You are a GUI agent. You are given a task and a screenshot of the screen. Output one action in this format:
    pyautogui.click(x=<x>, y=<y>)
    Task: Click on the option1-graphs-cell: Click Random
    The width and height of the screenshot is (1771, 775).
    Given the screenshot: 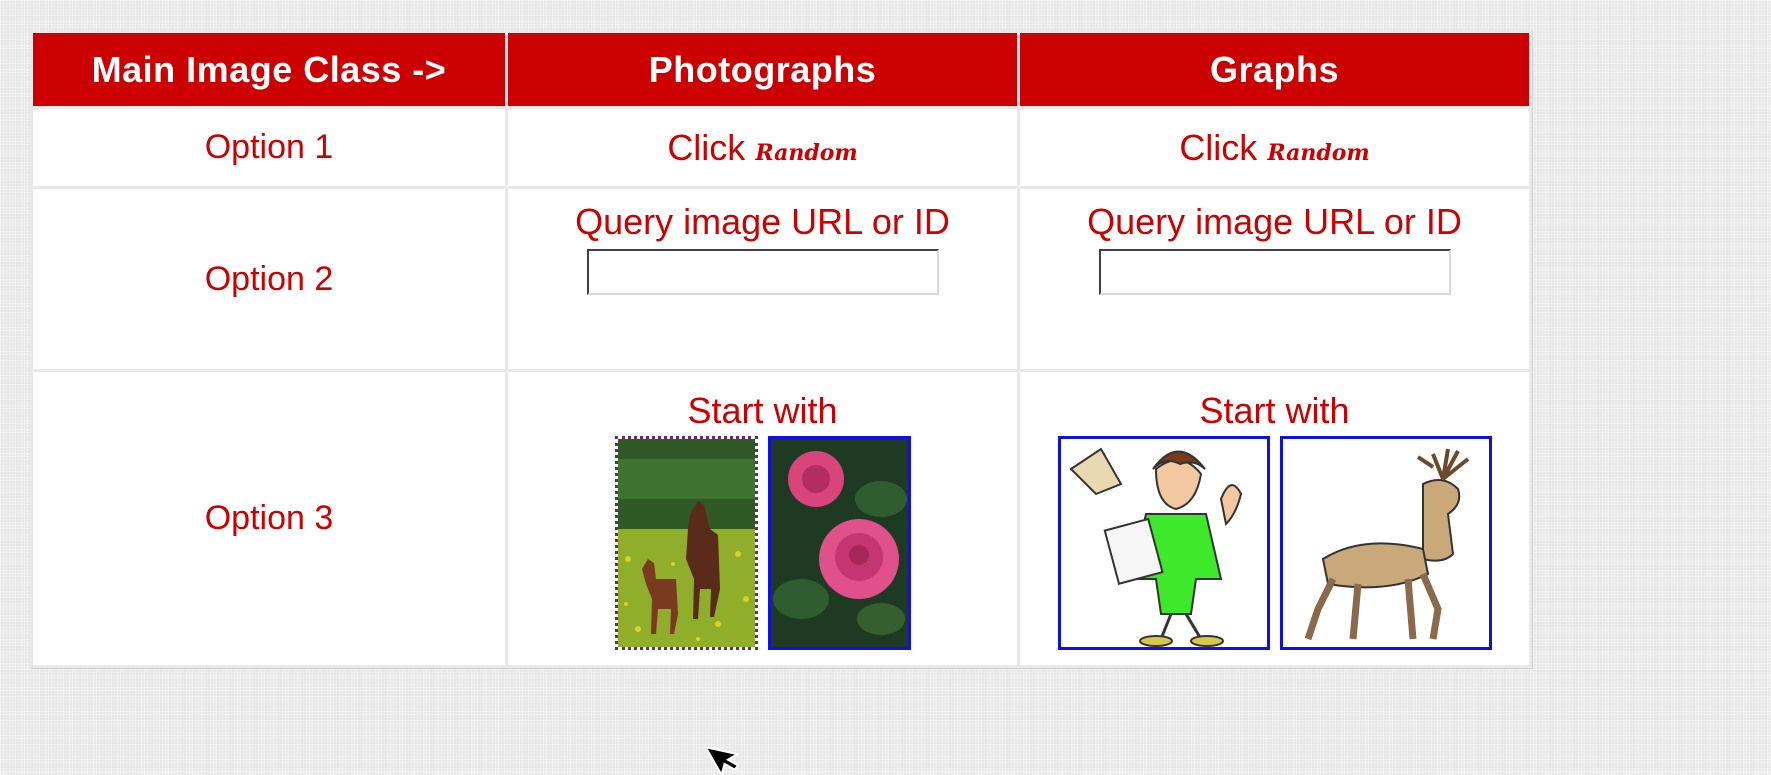 What is the action you would take?
    pyautogui.click(x=1274, y=147)
    